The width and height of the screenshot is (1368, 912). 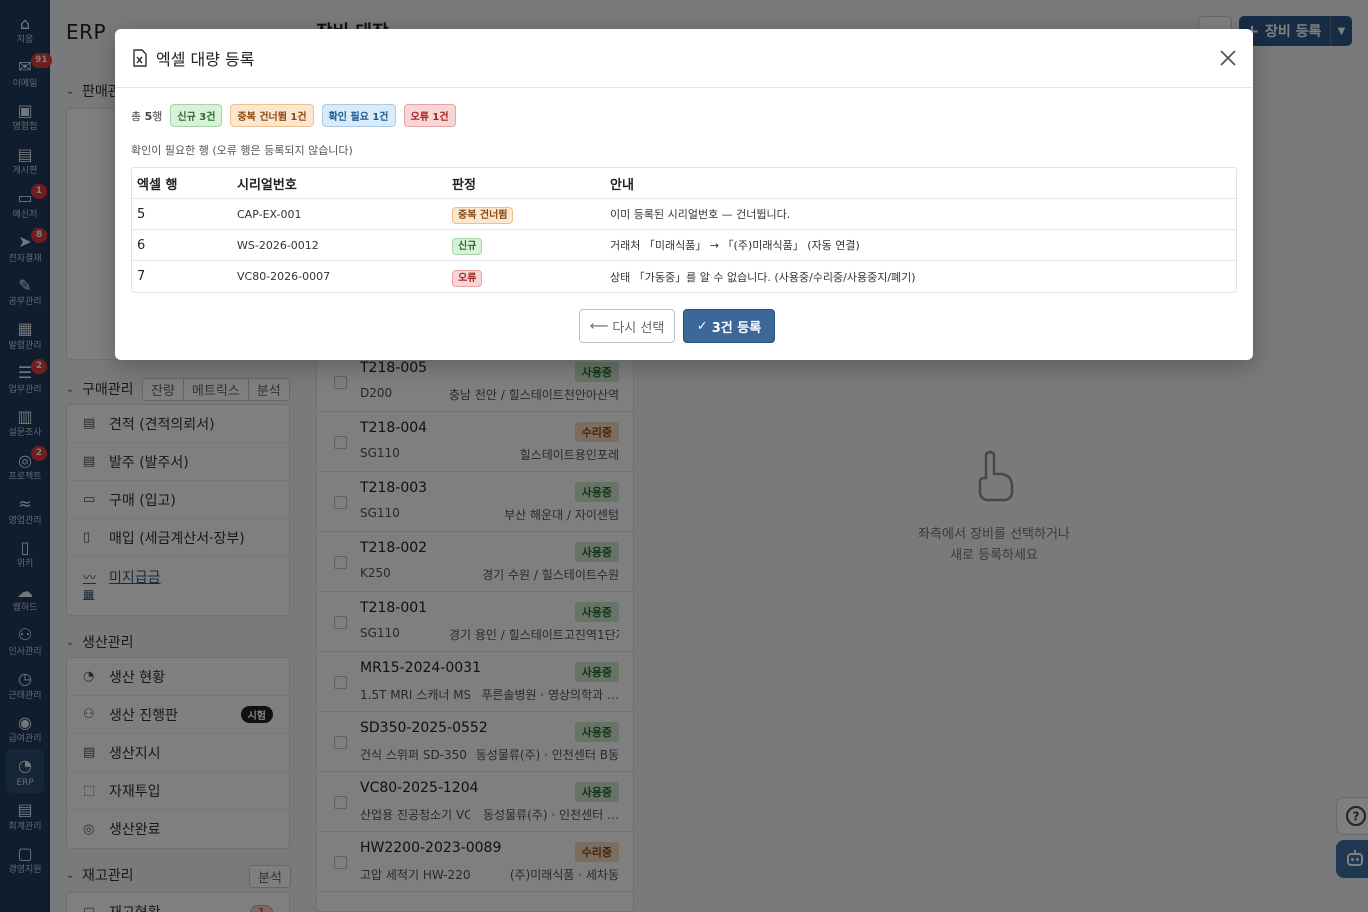 What do you see at coordinates (278, 245) in the screenshot?
I see `cell-serial: WS-2026-0012` at bounding box center [278, 245].